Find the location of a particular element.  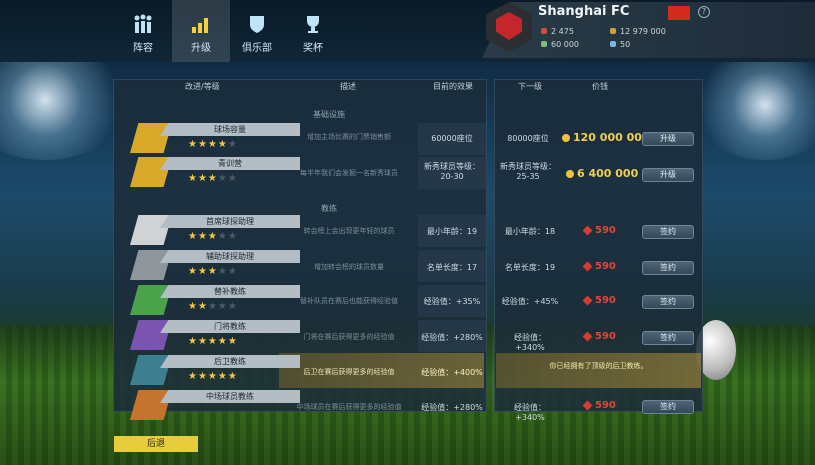

next-effect: 名单长度：19 is located at coordinates (530, 267).